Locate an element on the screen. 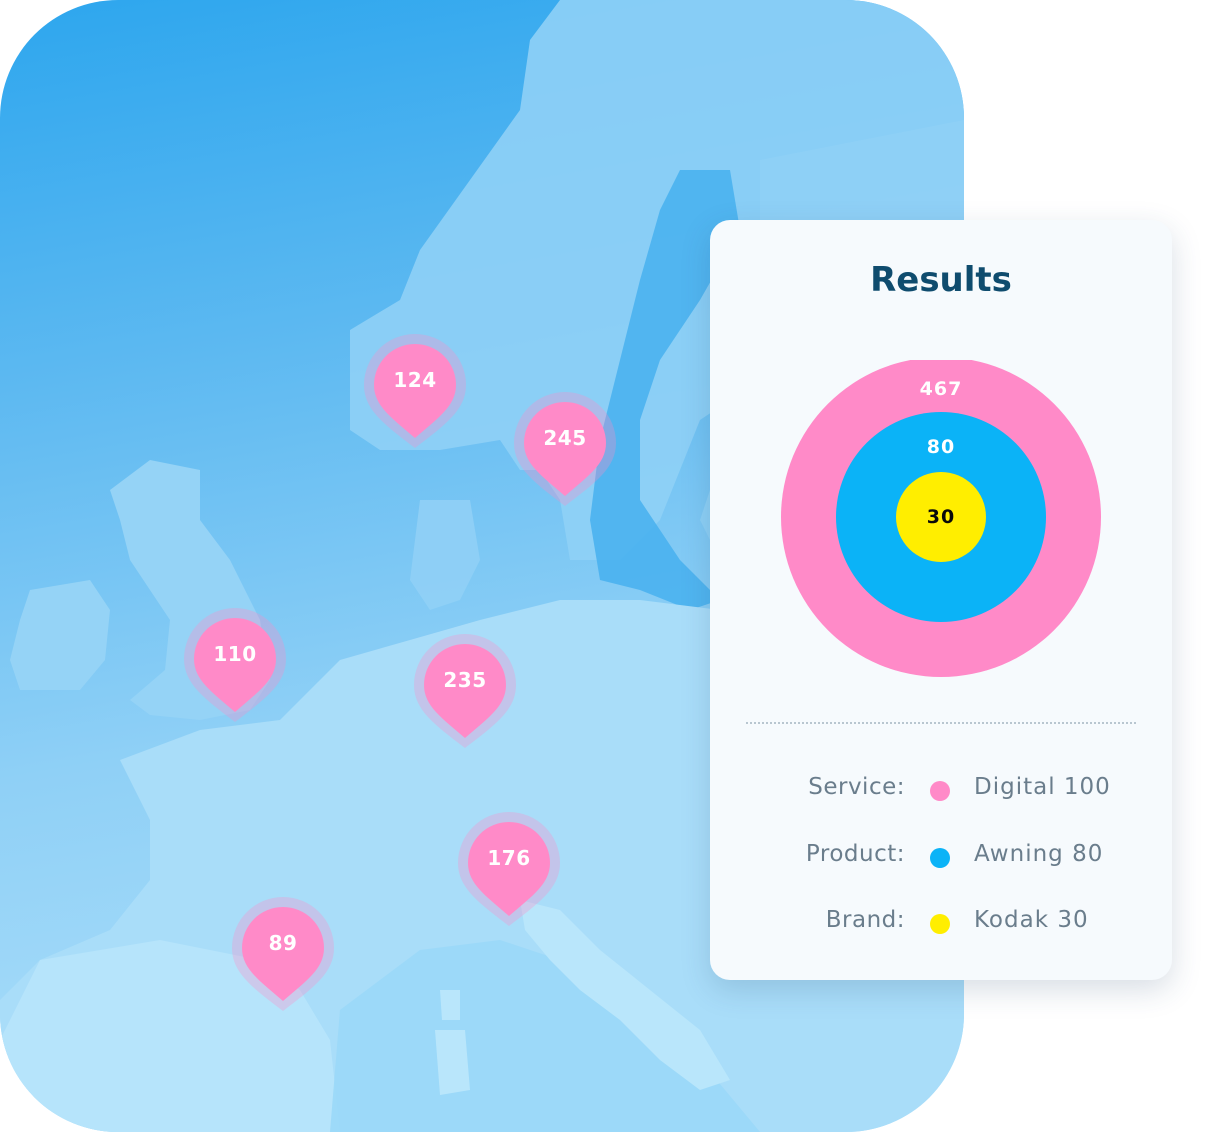  legend-row-service: Service: Digital 100 is located at coordinates (941, 786).